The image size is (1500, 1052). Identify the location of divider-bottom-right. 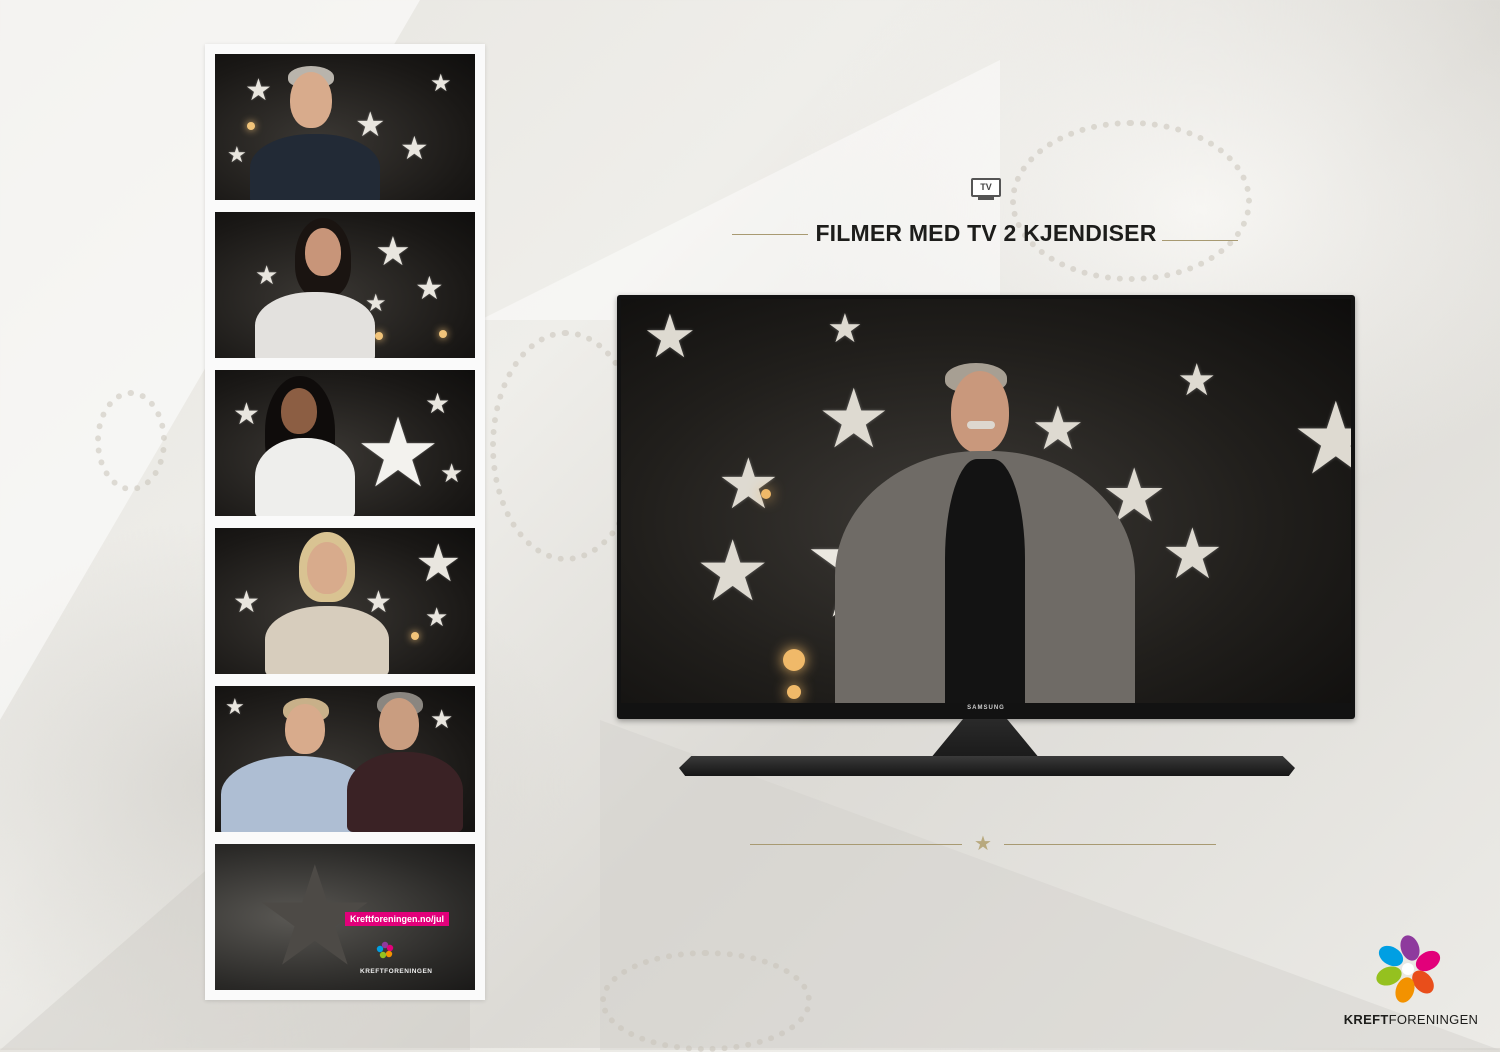
(1110, 844).